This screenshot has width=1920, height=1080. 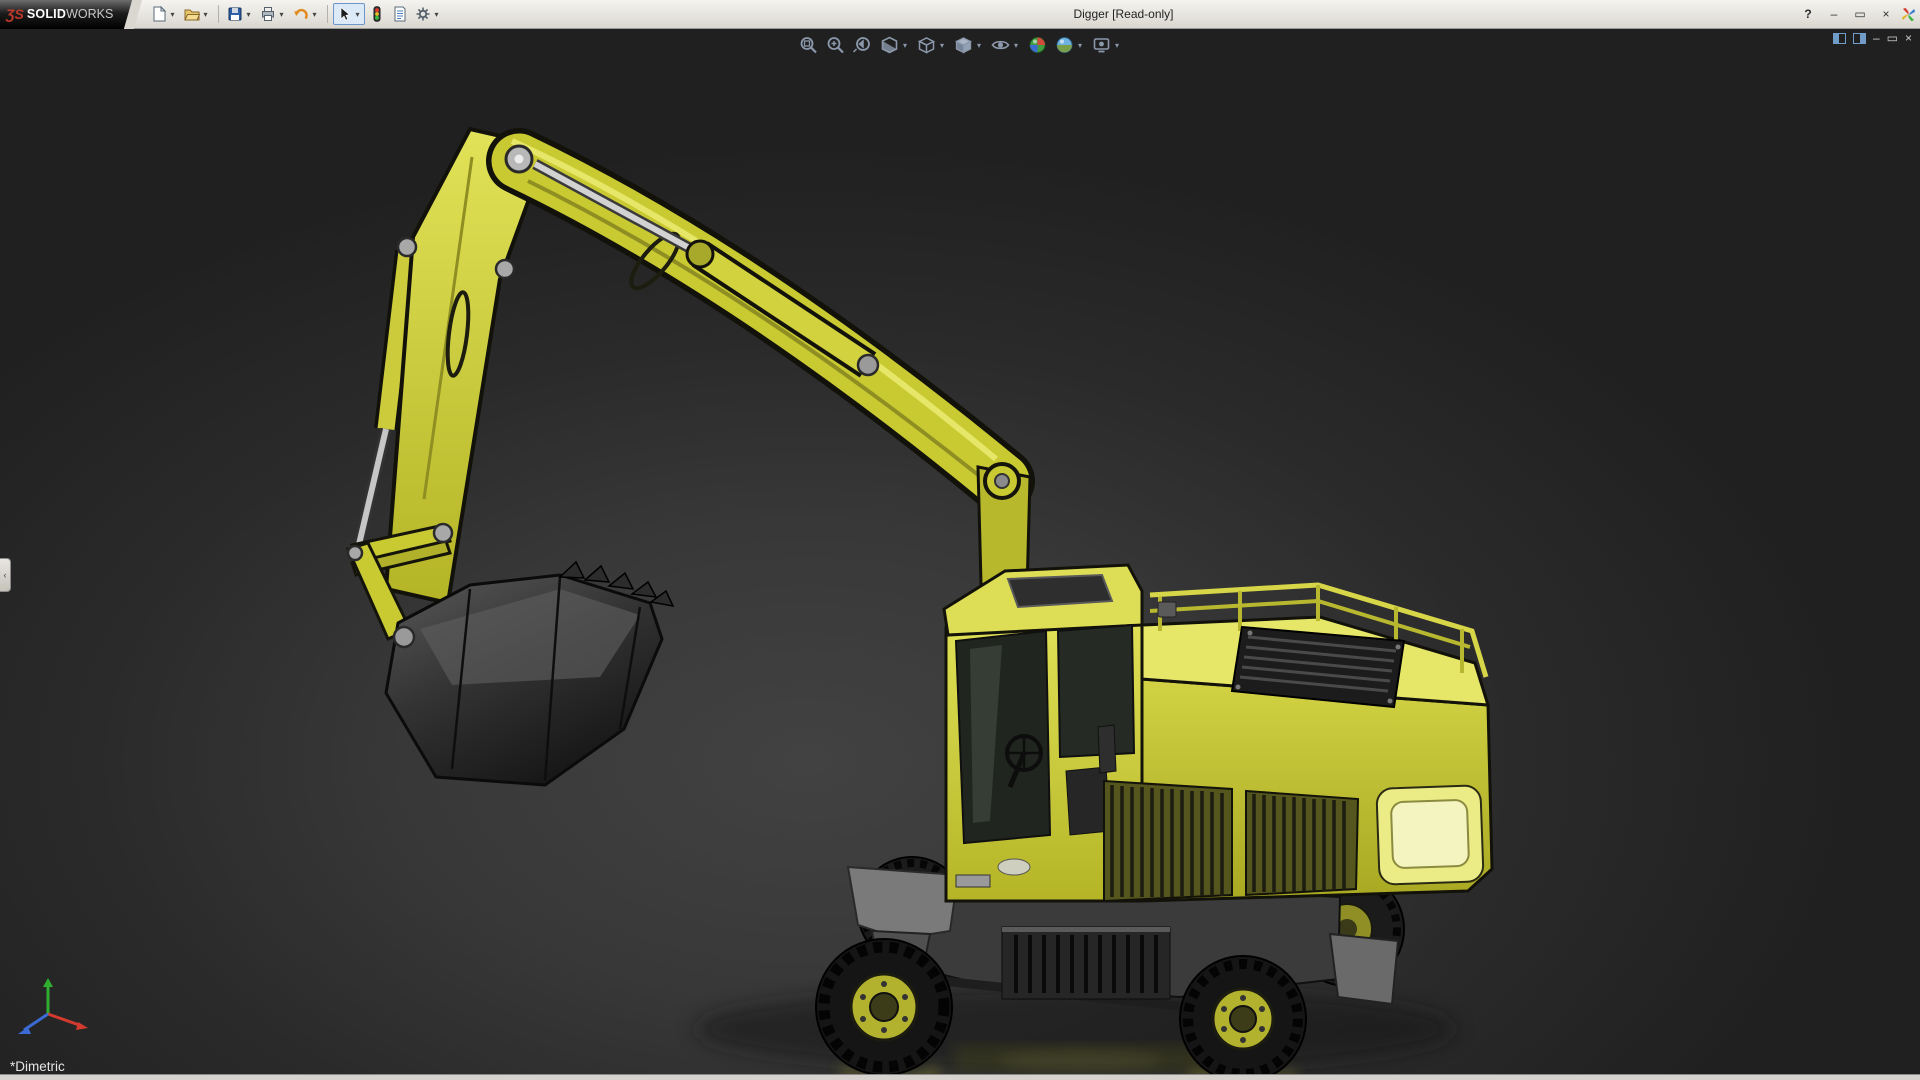 I want to click on zoom-to-fit-button, so click(x=809, y=45).